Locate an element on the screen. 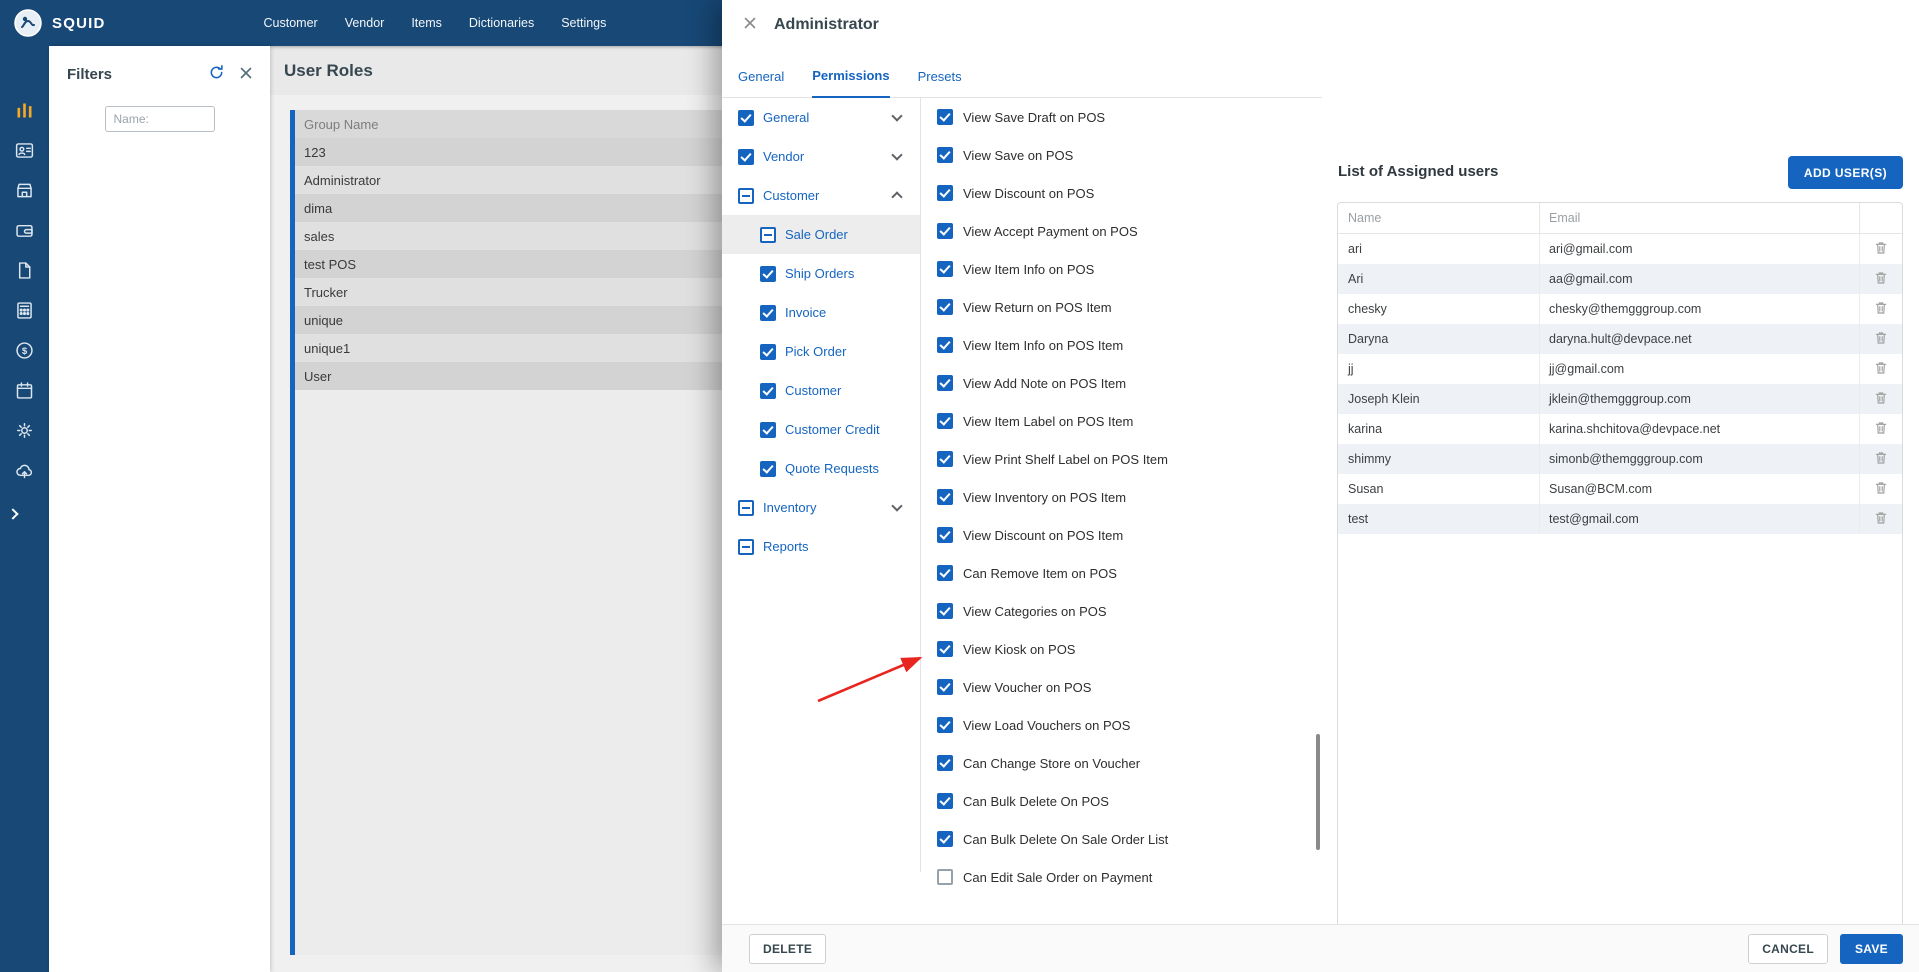 The image size is (1919, 972). permission-view-print-shelf-label-on-pos-item: View Print Shelf Label on POS Item is located at coordinates (1121, 459).